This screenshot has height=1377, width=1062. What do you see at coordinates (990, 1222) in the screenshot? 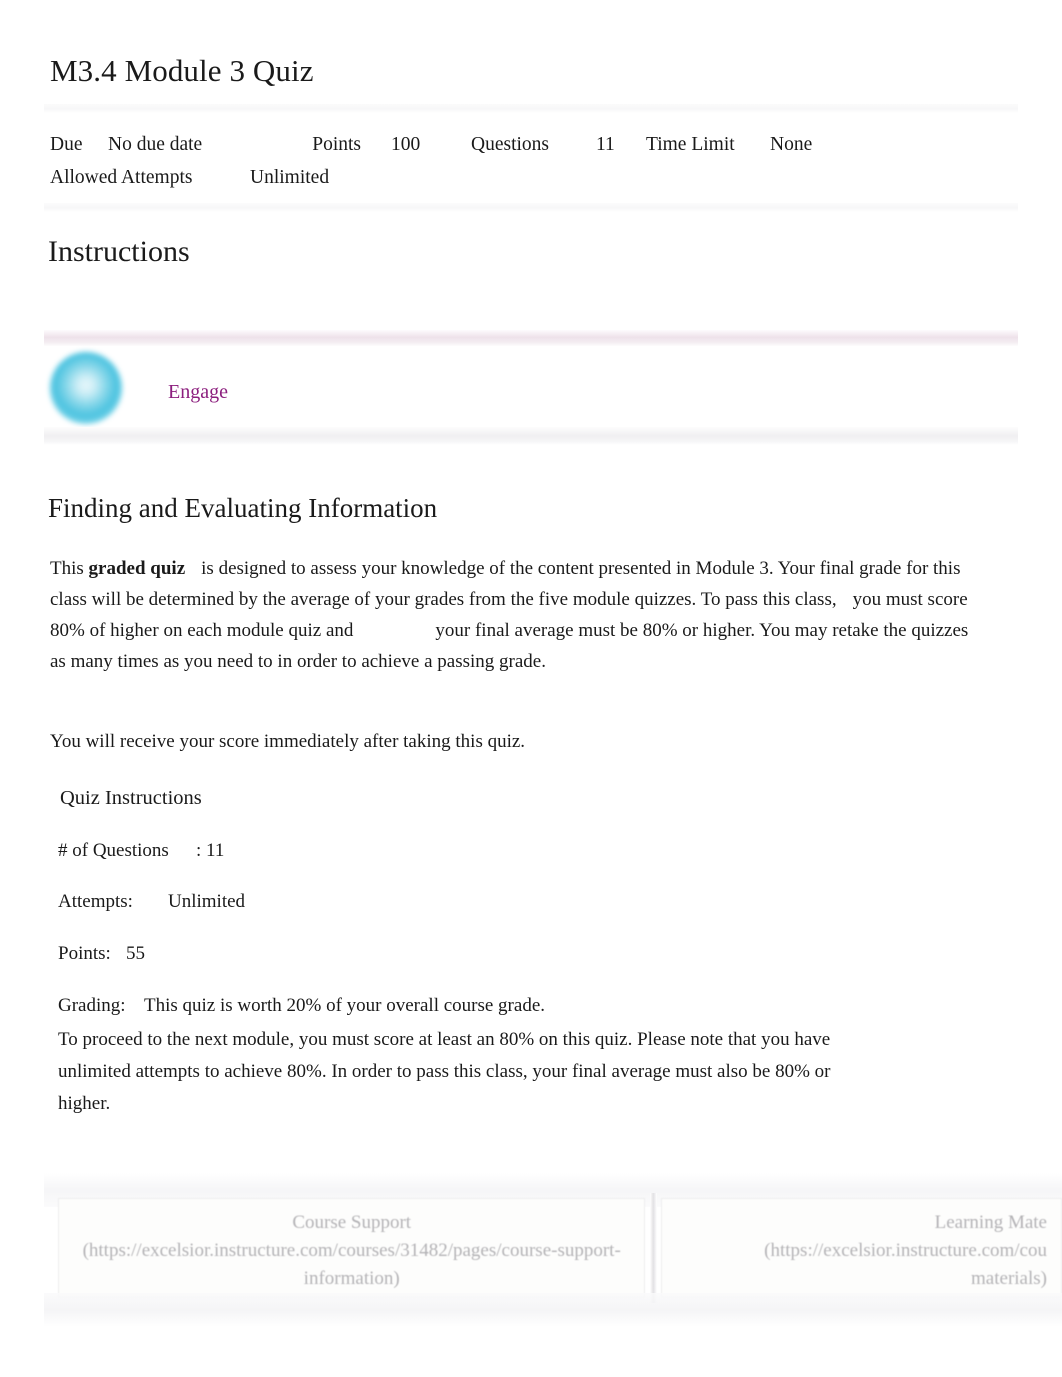
I see `learning-materials-title: Learning Mate` at bounding box center [990, 1222].